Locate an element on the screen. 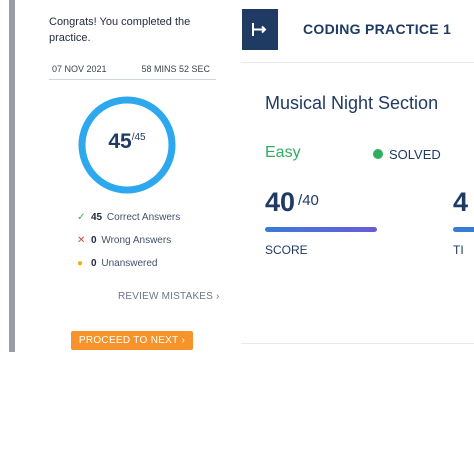 Image resolution: width=474 pixels, height=474 pixels. stat-wrong: ✕ 0 Wrong Answers is located at coordinates (124, 241).